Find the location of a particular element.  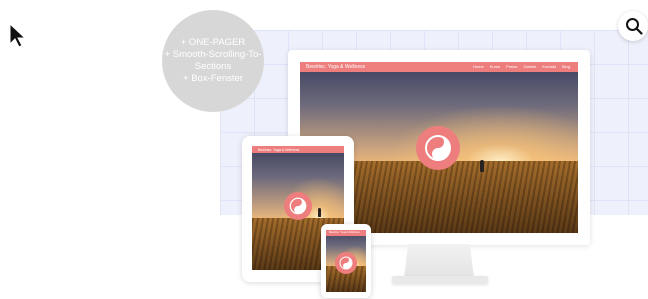

nav-item: Galerie is located at coordinates (530, 66).